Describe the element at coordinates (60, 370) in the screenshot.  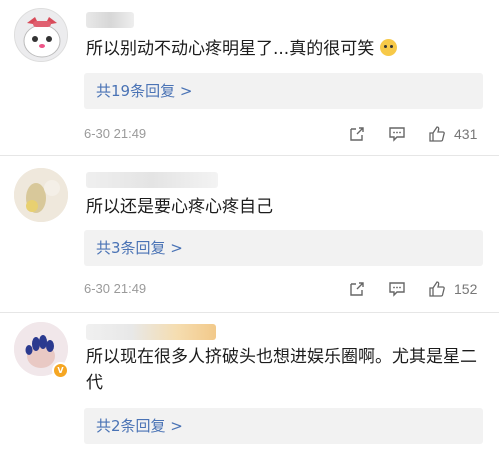
I see `verified-badge-icon: V` at that location.